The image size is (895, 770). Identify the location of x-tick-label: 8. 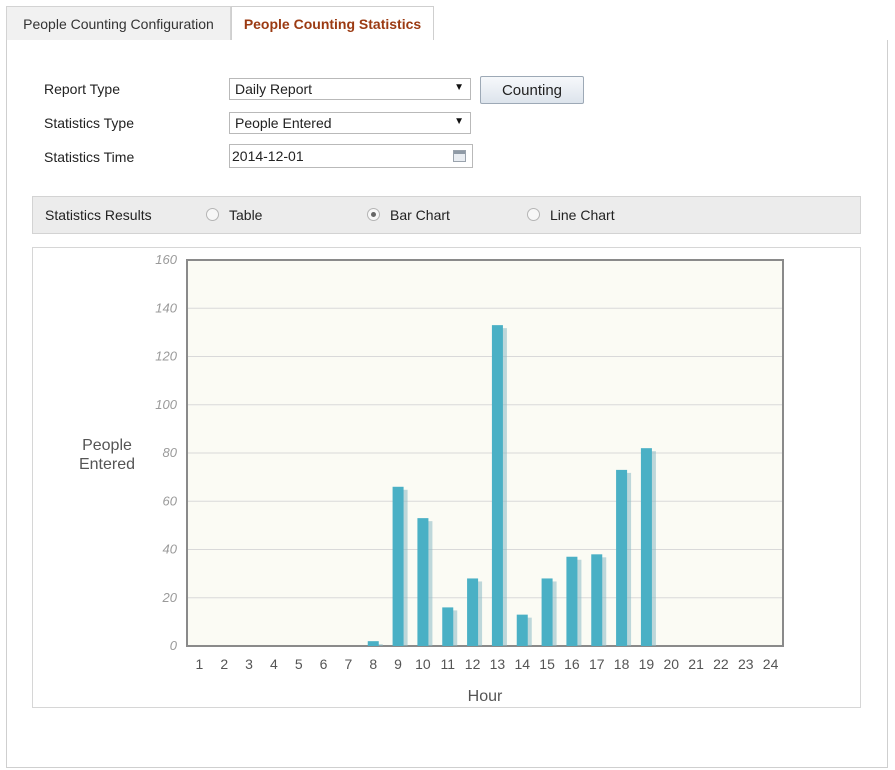
(373, 664).